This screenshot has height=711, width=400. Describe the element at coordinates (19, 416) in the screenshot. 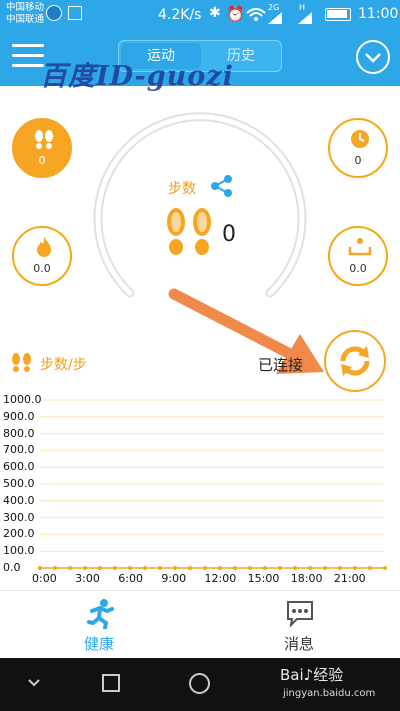

I see `y-tick-label: 900.0` at that location.